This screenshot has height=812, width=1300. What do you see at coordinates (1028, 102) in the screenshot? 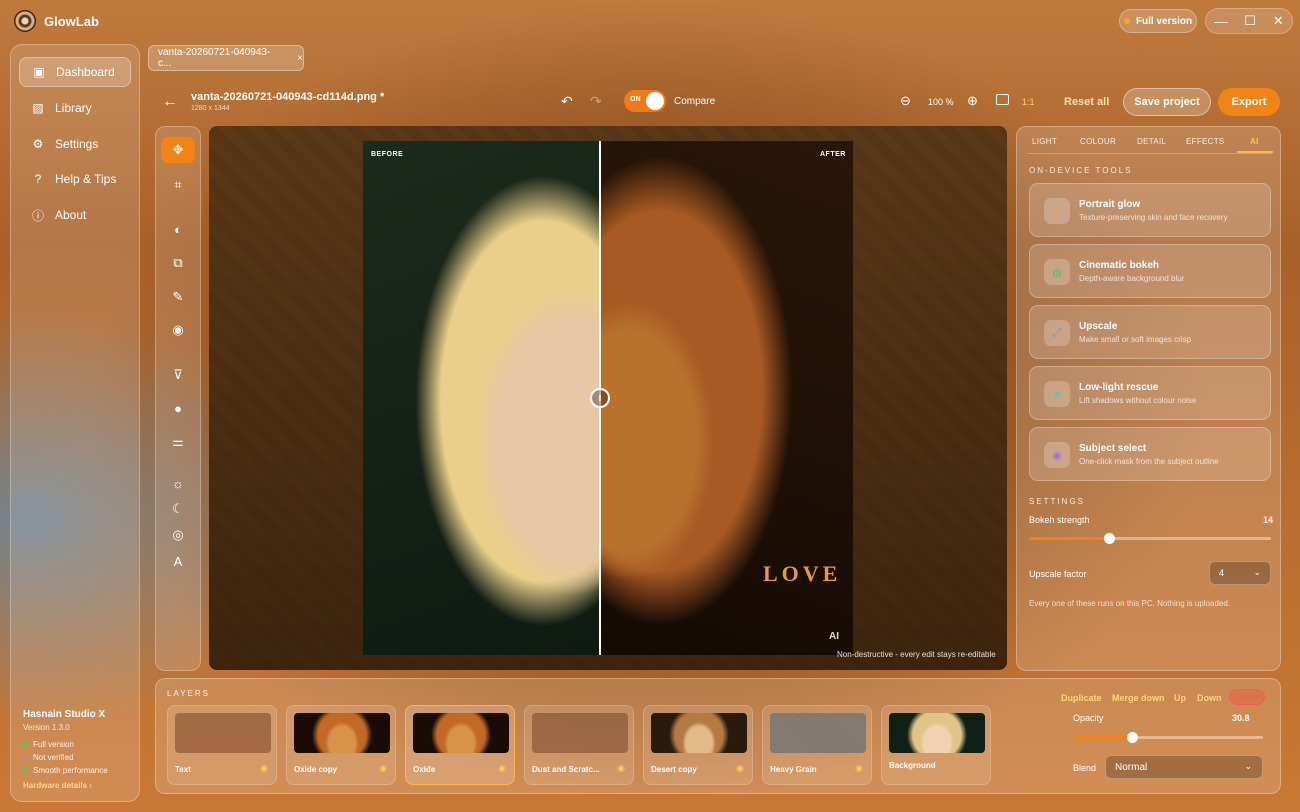
I see `actual-size-button: 1:1` at bounding box center [1028, 102].